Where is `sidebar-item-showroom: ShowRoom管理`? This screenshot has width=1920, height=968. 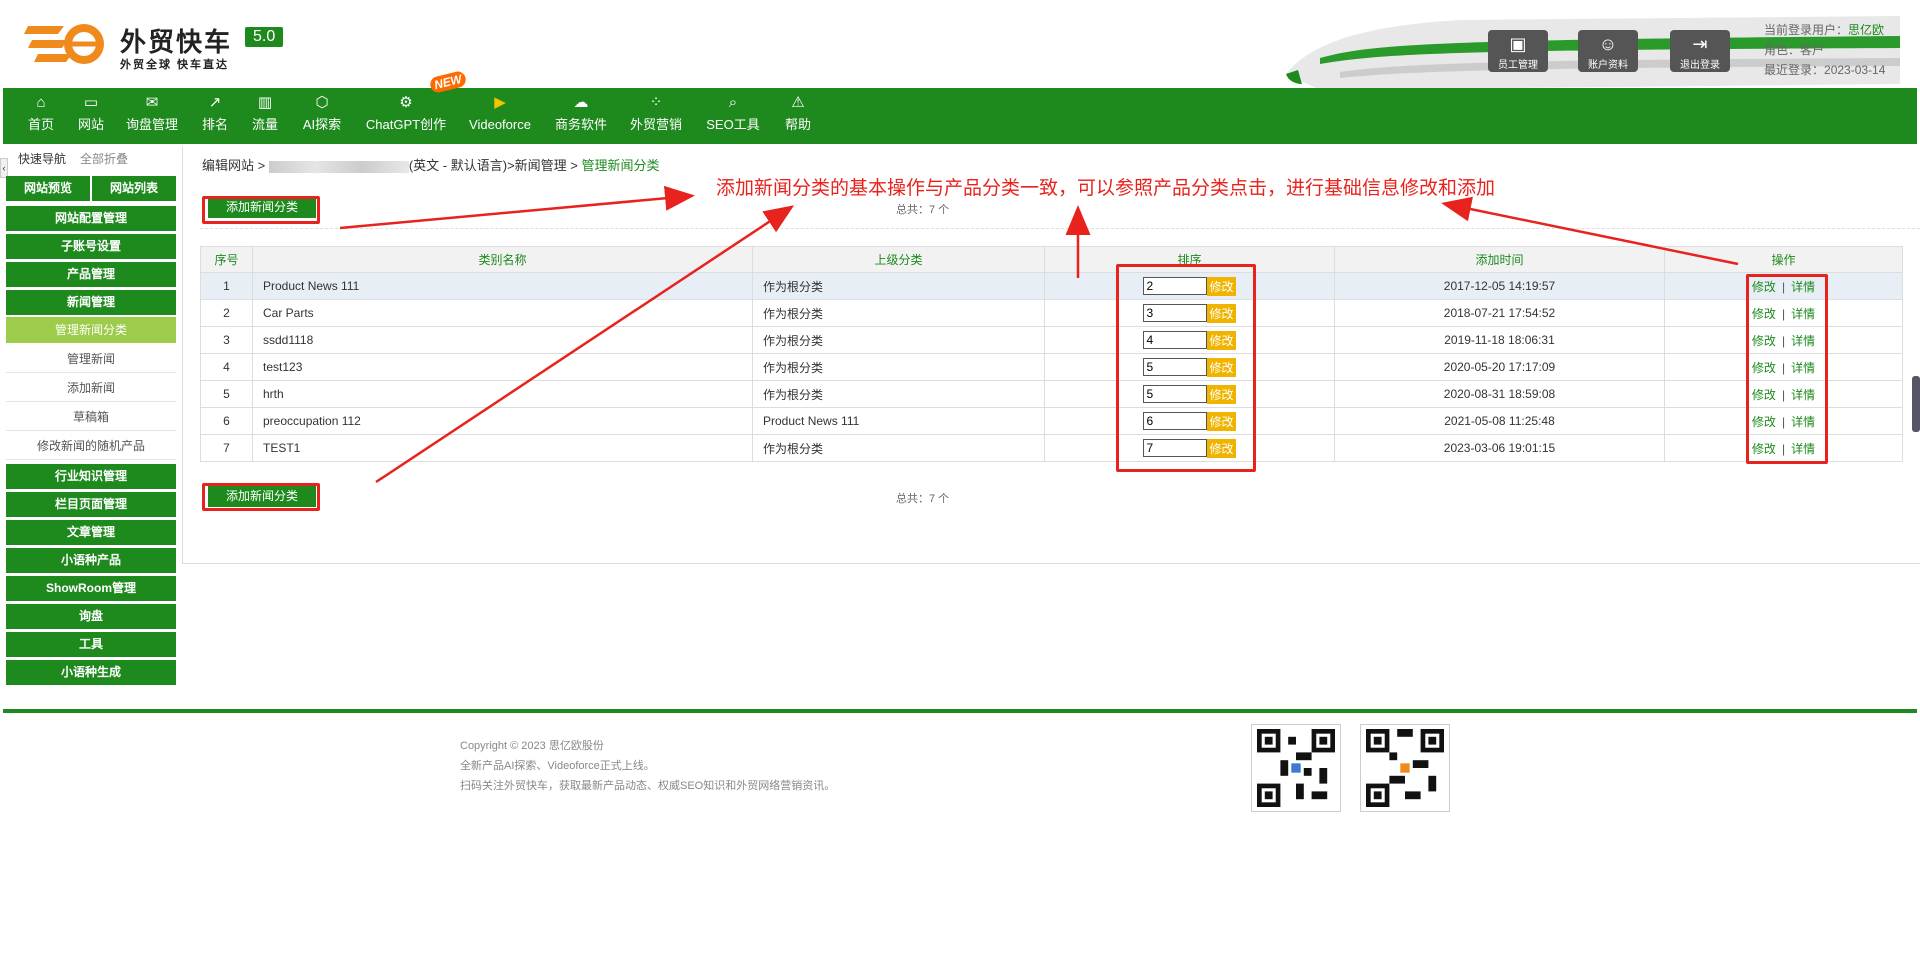
sidebar-item-showroom: ShowRoom管理 is located at coordinates (91, 588).